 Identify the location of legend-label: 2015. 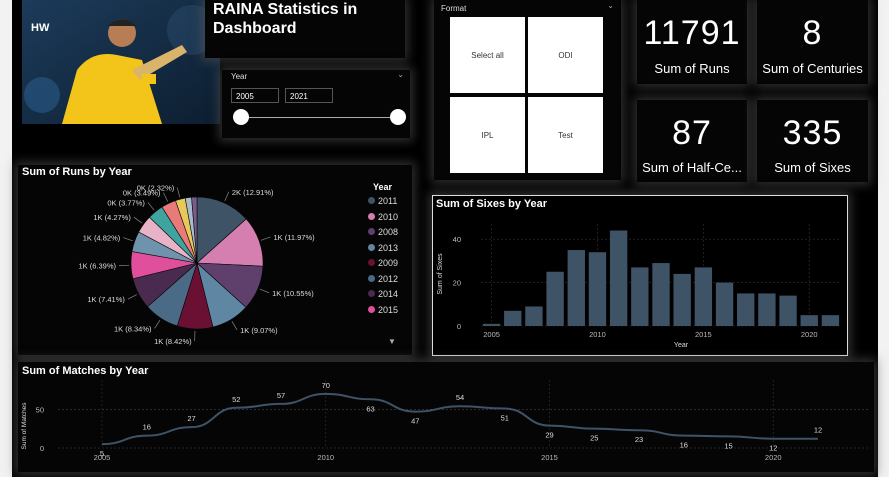
(388, 309).